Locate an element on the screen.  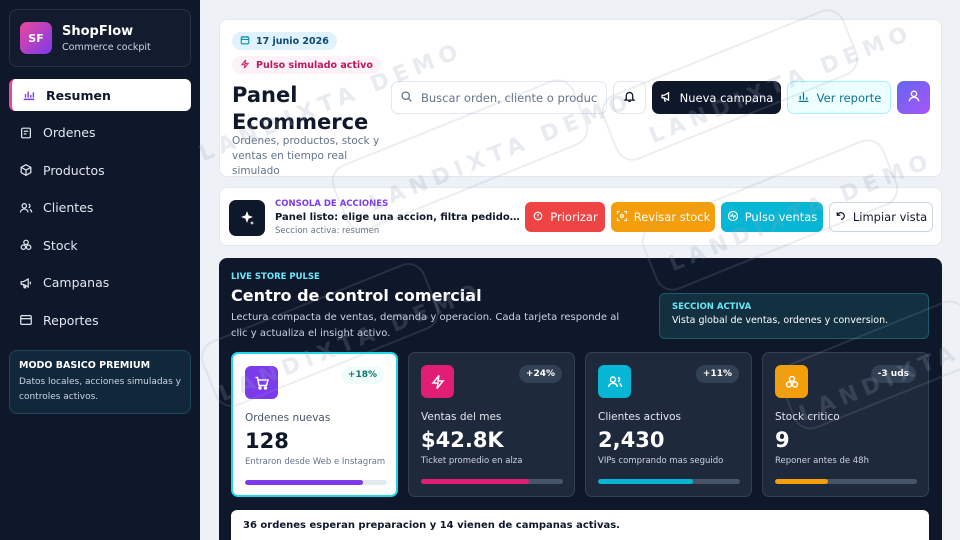
sidebar-item-label: Resumen is located at coordinates (78, 95).